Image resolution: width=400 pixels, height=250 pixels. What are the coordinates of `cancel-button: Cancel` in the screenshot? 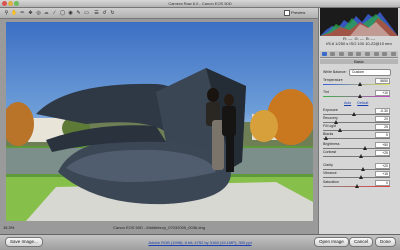 It's located at (361, 242).